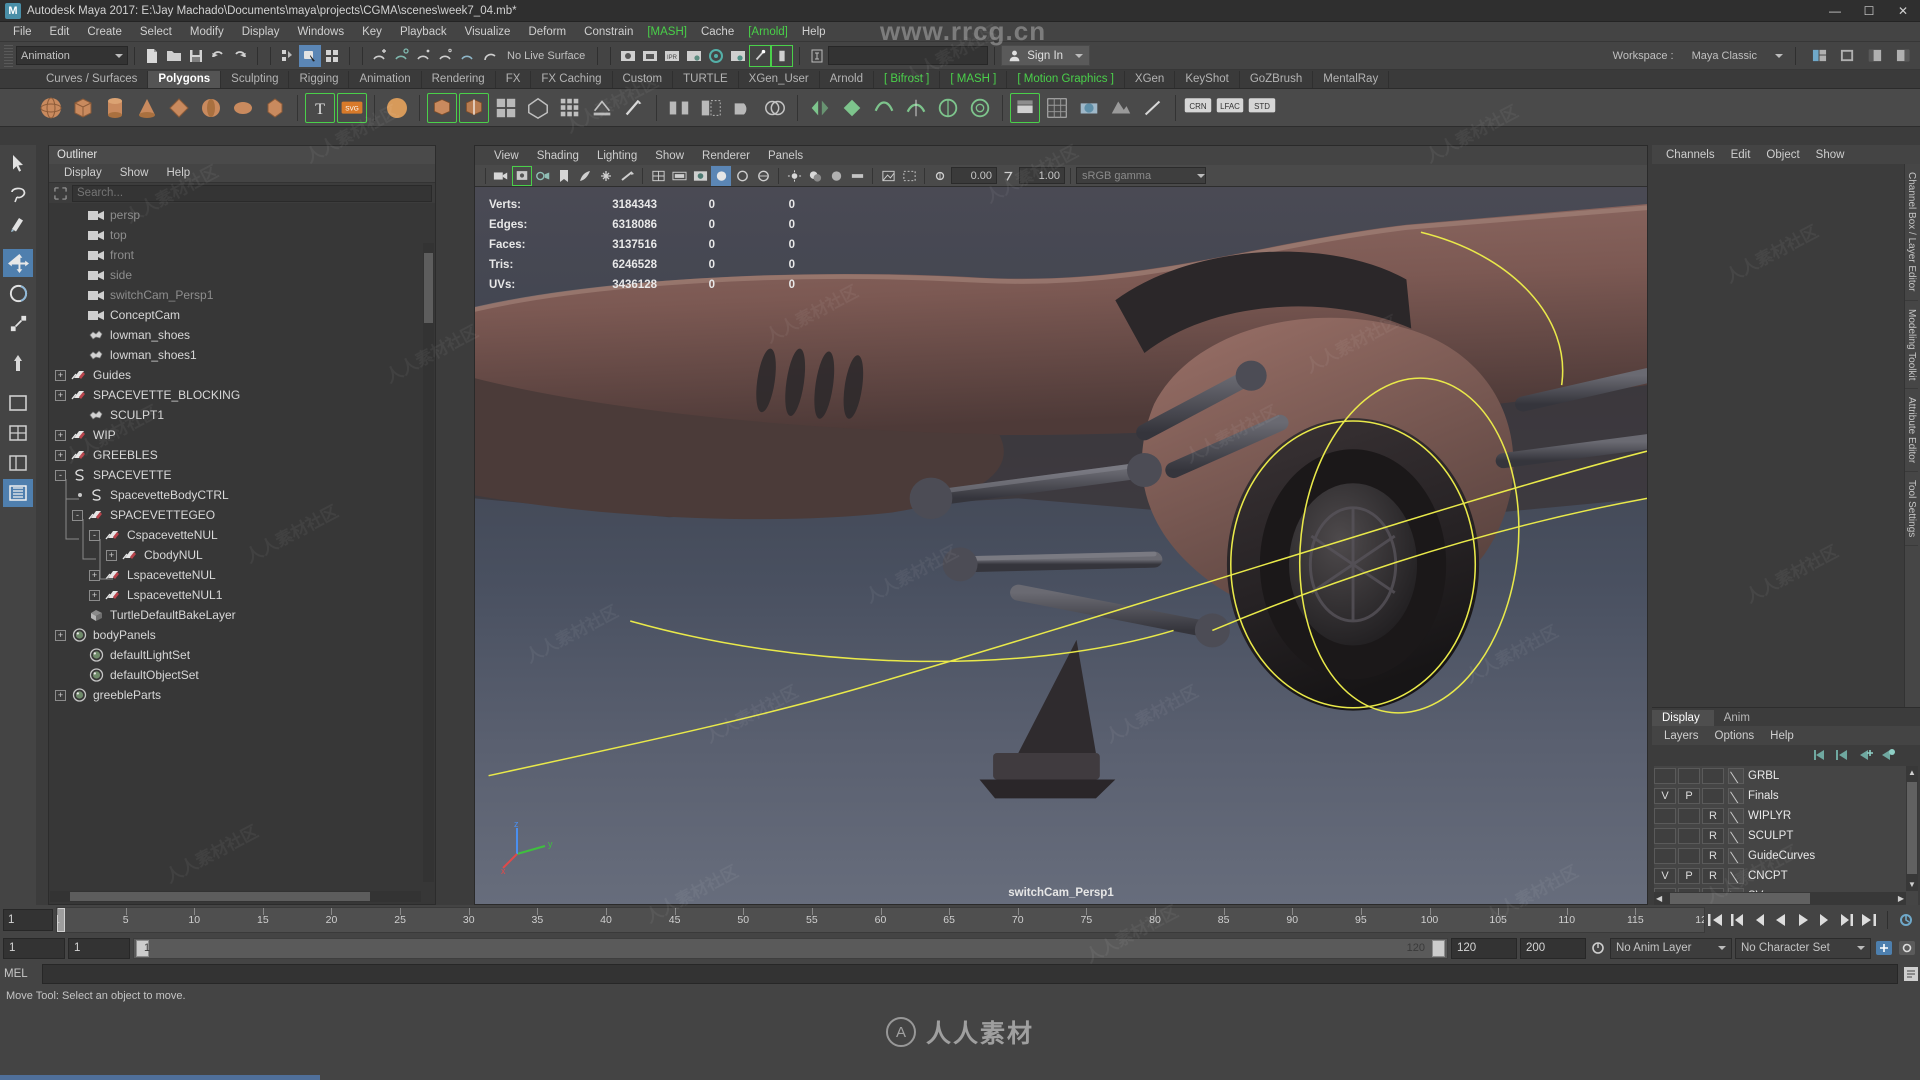 The image size is (1920, 1080). I want to click on poly-booleans-icon, so click(775, 108).